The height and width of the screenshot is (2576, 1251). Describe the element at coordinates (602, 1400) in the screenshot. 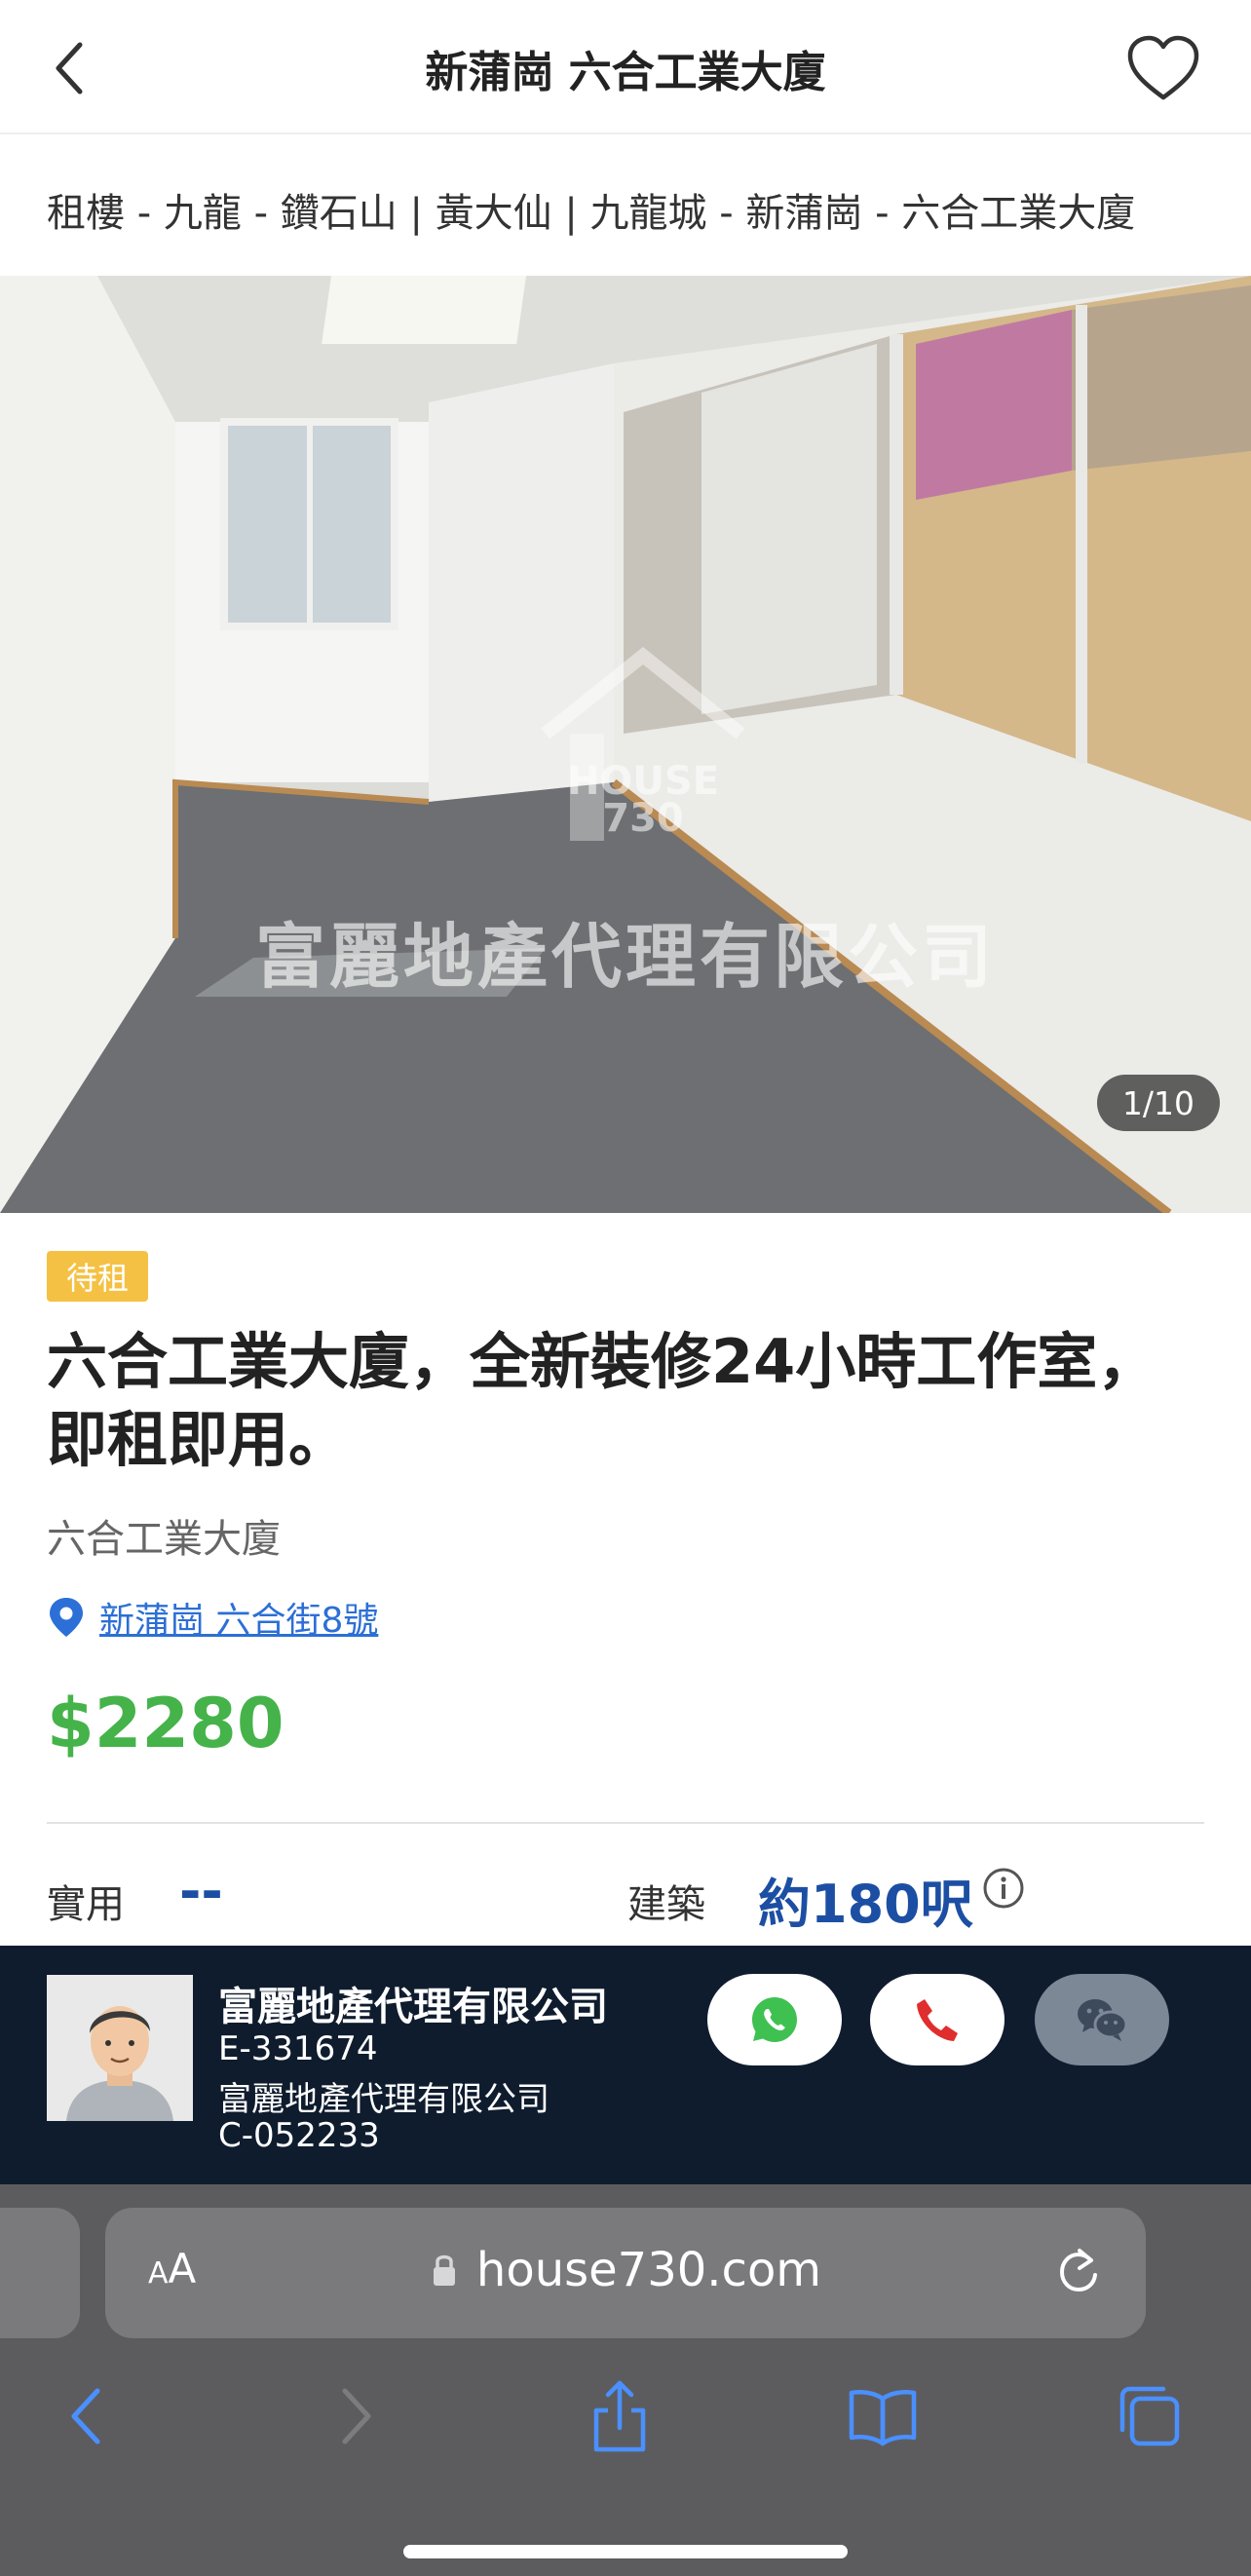

I see `listing-title: 六合工業大廈，全新裝修24小時工作室，即租即用。` at that location.